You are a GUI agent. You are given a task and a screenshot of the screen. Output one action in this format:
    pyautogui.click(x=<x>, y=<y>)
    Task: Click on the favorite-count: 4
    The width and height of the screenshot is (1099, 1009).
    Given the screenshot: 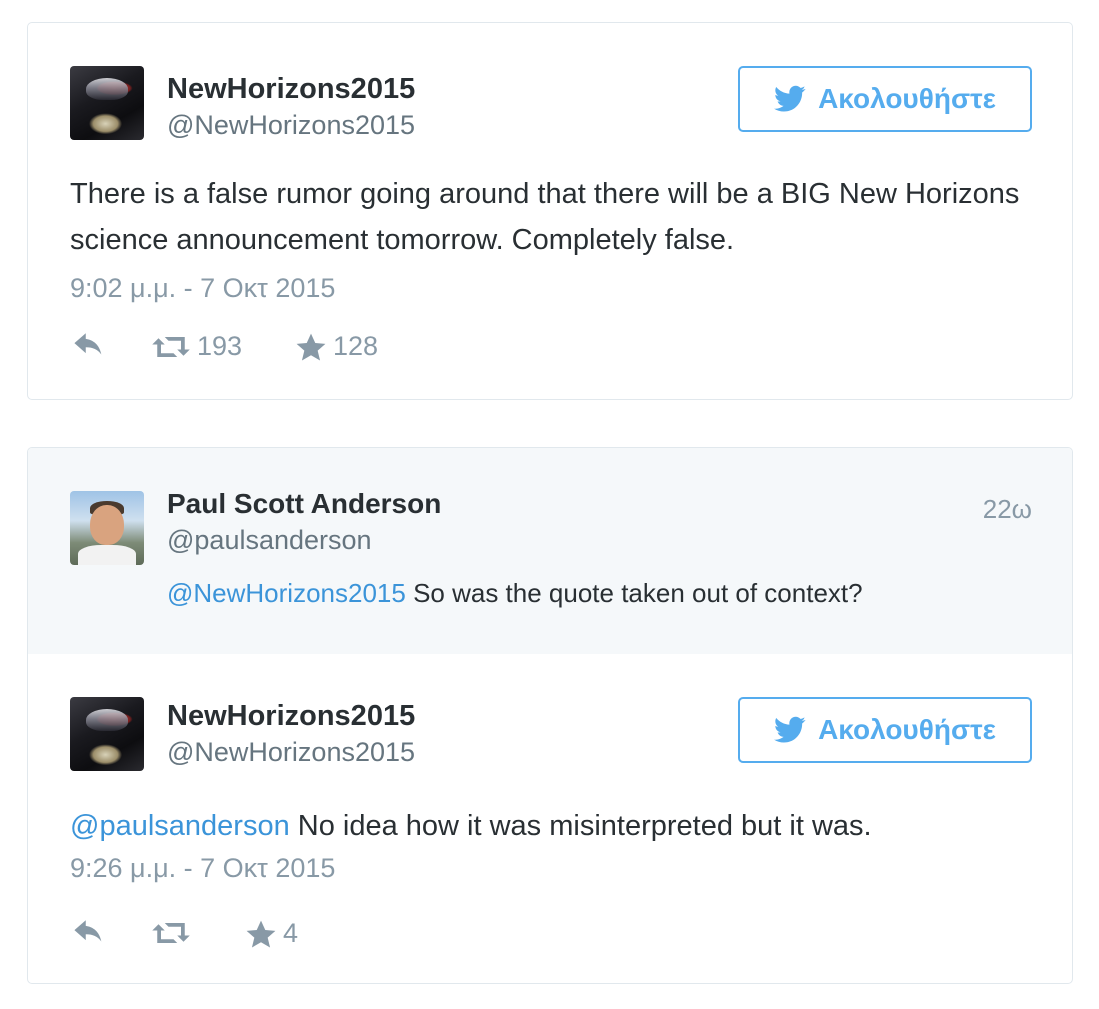 What is the action you would take?
    pyautogui.click(x=291, y=933)
    